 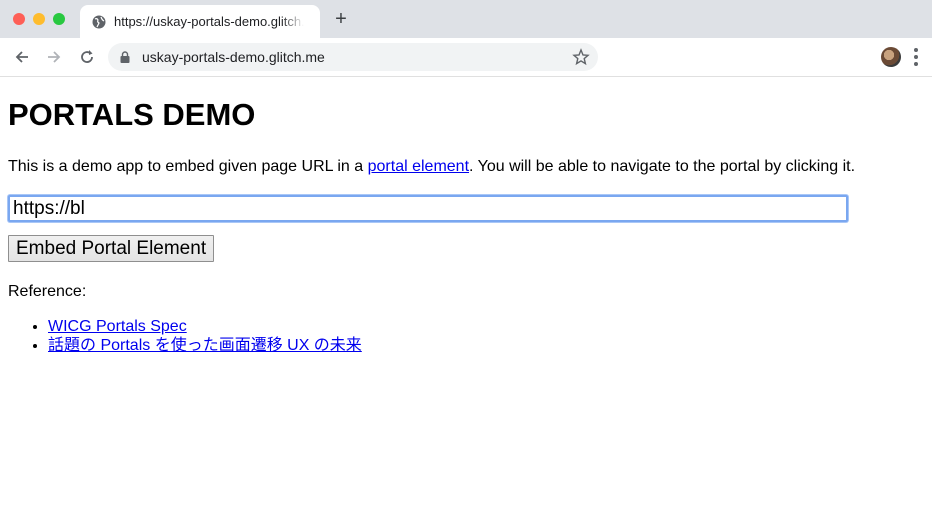 I want to click on back-icon, so click(x=22, y=57).